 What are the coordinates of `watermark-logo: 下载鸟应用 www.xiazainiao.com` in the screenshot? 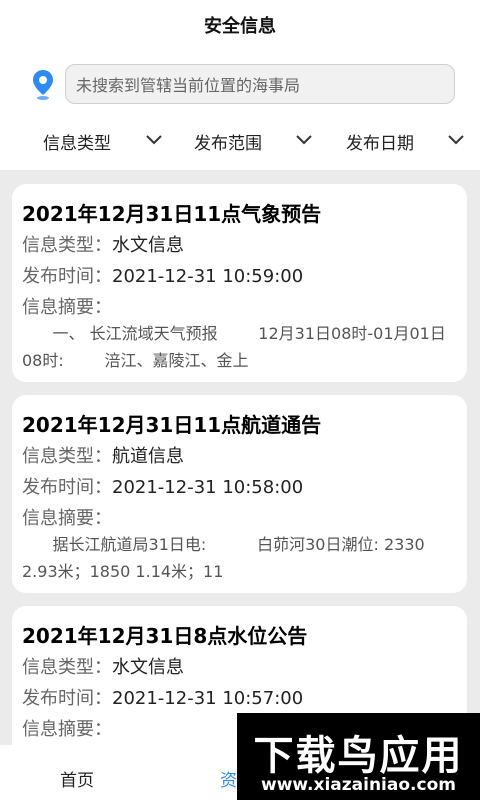 It's located at (358, 756).